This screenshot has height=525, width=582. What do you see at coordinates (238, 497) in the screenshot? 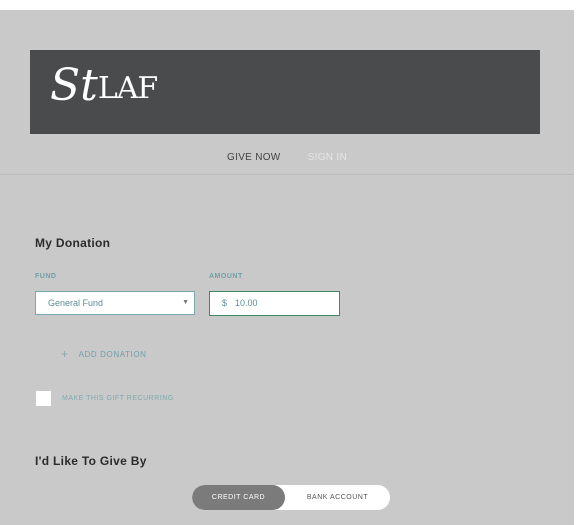
I see `credit-card-option: CREDIT CARD` at bounding box center [238, 497].